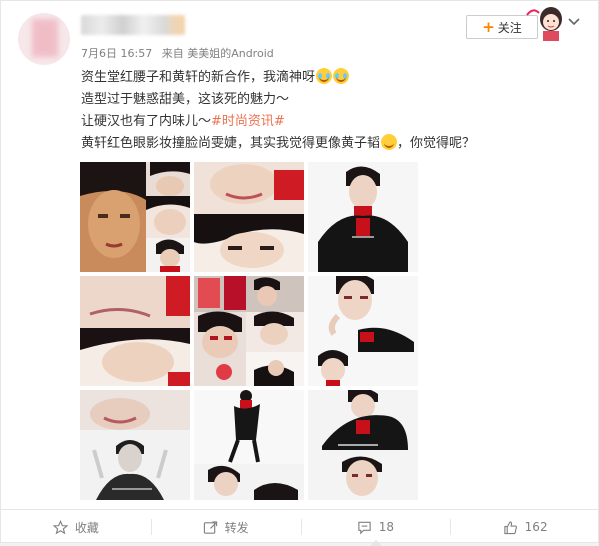 The height and width of the screenshot is (546, 599). What do you see at coordinates (364, 527) in the screenshot?
I see `comment-icon` at bounding box center [364, 527].